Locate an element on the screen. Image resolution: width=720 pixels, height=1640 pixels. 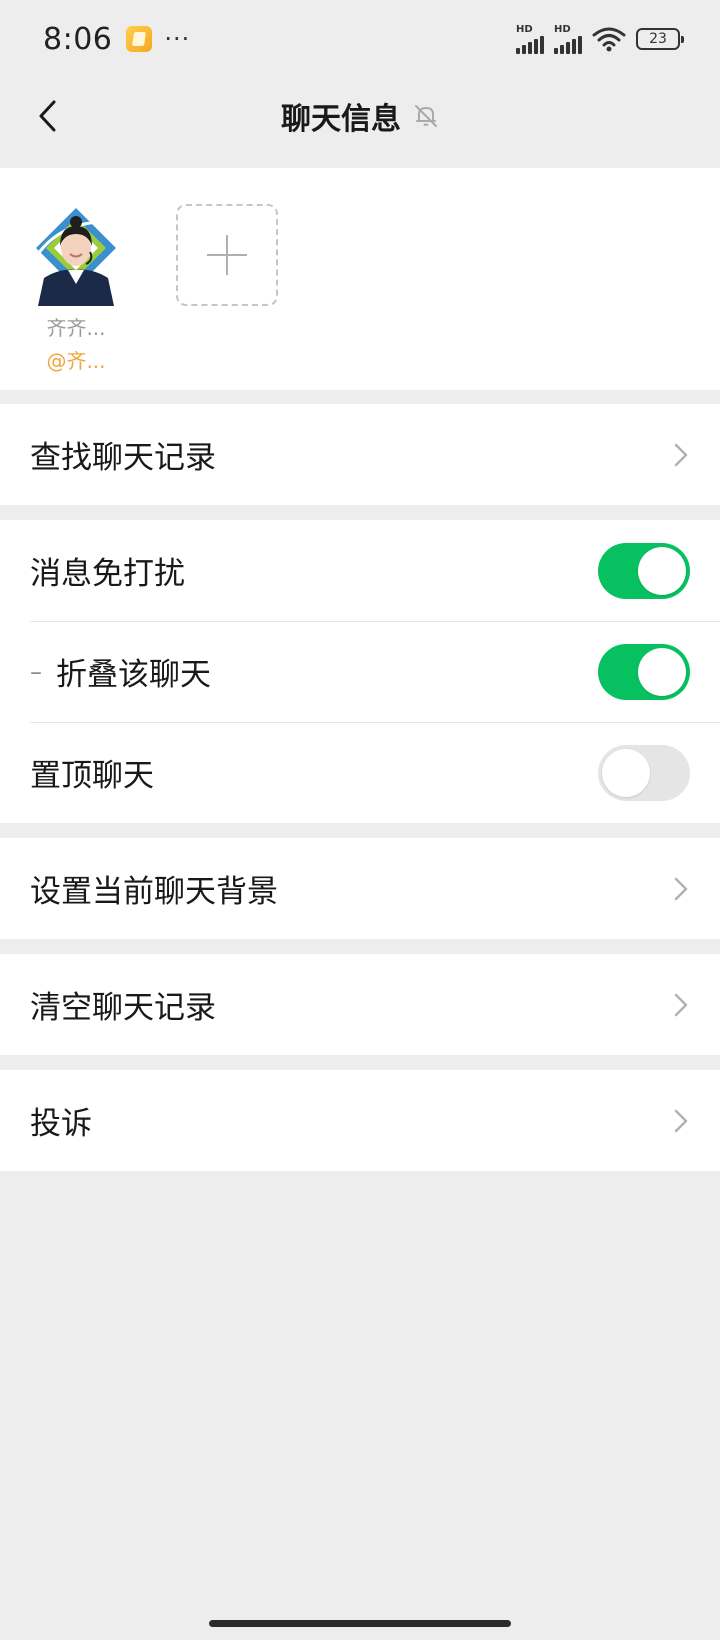
row-label: 投诉 is located at coordinates (61, 1124).